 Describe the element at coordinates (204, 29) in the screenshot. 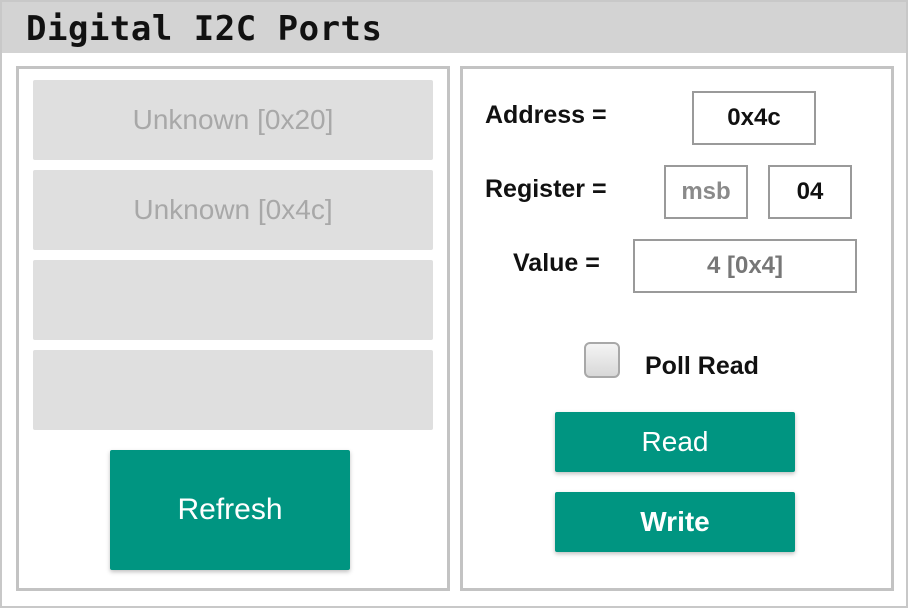

I see `window-title: Digital I2C Ports` at that location.